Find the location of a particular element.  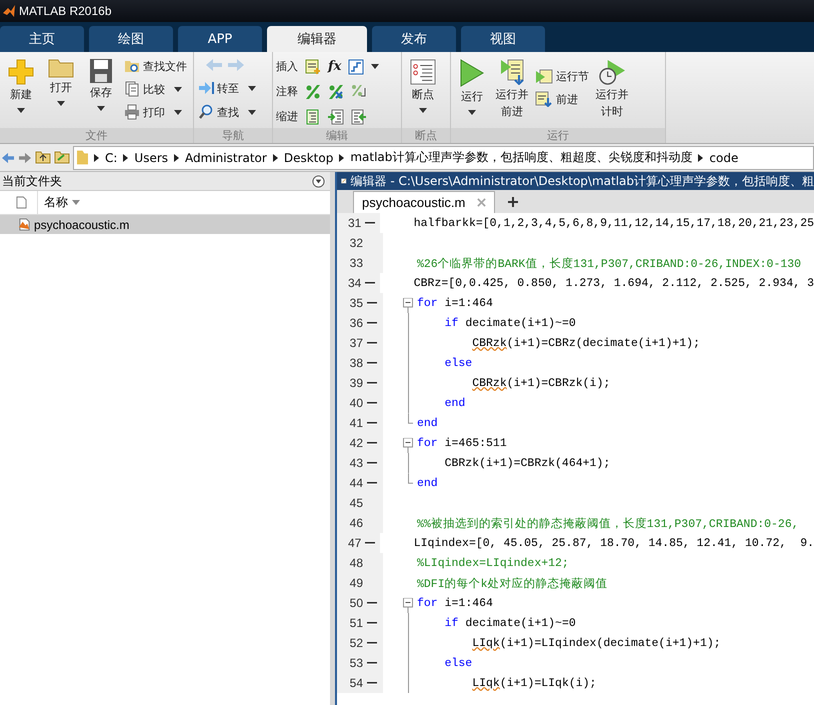

code-line: %LIqindex=LIqindex+12; is located at coordinates (493, 563).